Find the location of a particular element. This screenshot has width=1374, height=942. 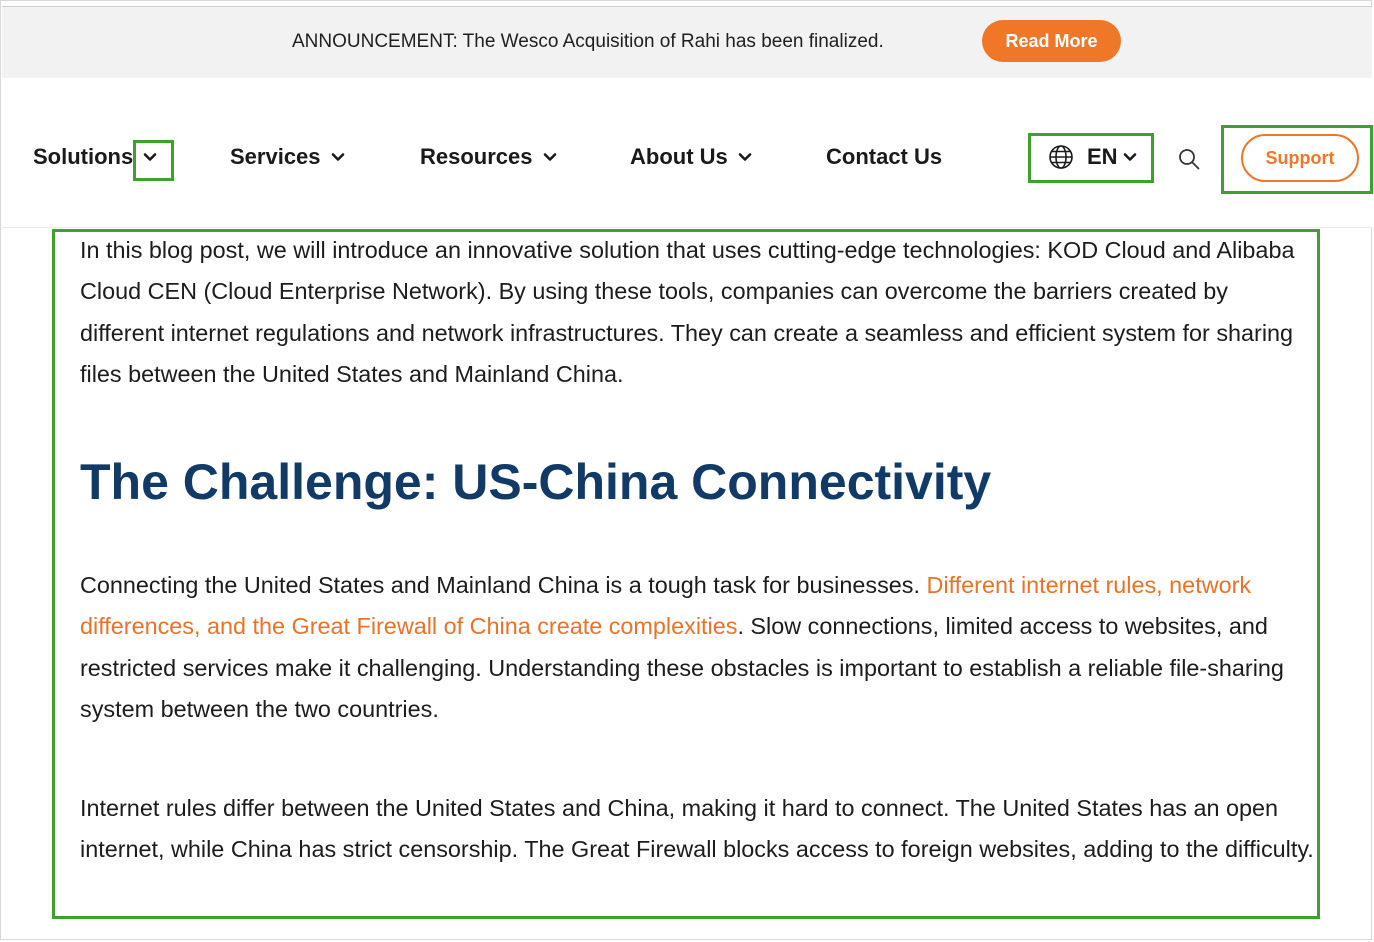

nav-item-about-us: About Us is located at coordinates (691, 157).